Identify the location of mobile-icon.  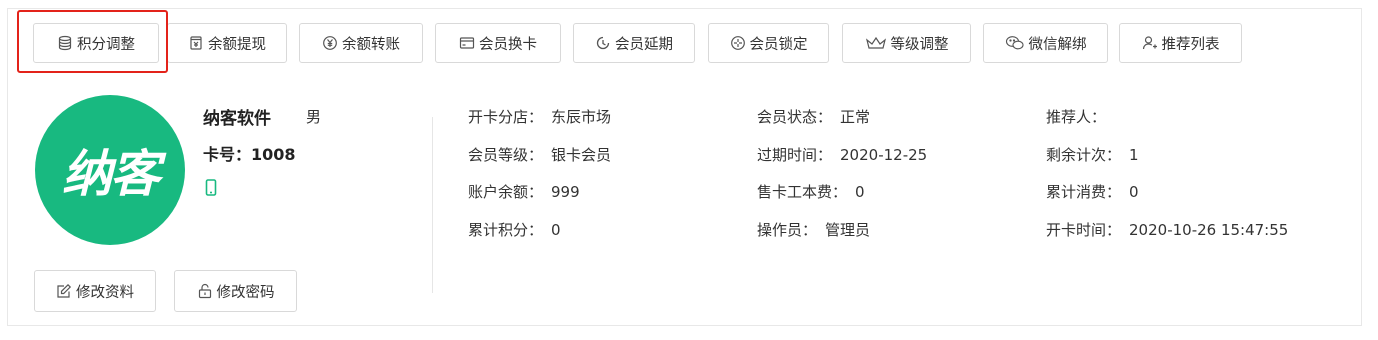
(211, 187).